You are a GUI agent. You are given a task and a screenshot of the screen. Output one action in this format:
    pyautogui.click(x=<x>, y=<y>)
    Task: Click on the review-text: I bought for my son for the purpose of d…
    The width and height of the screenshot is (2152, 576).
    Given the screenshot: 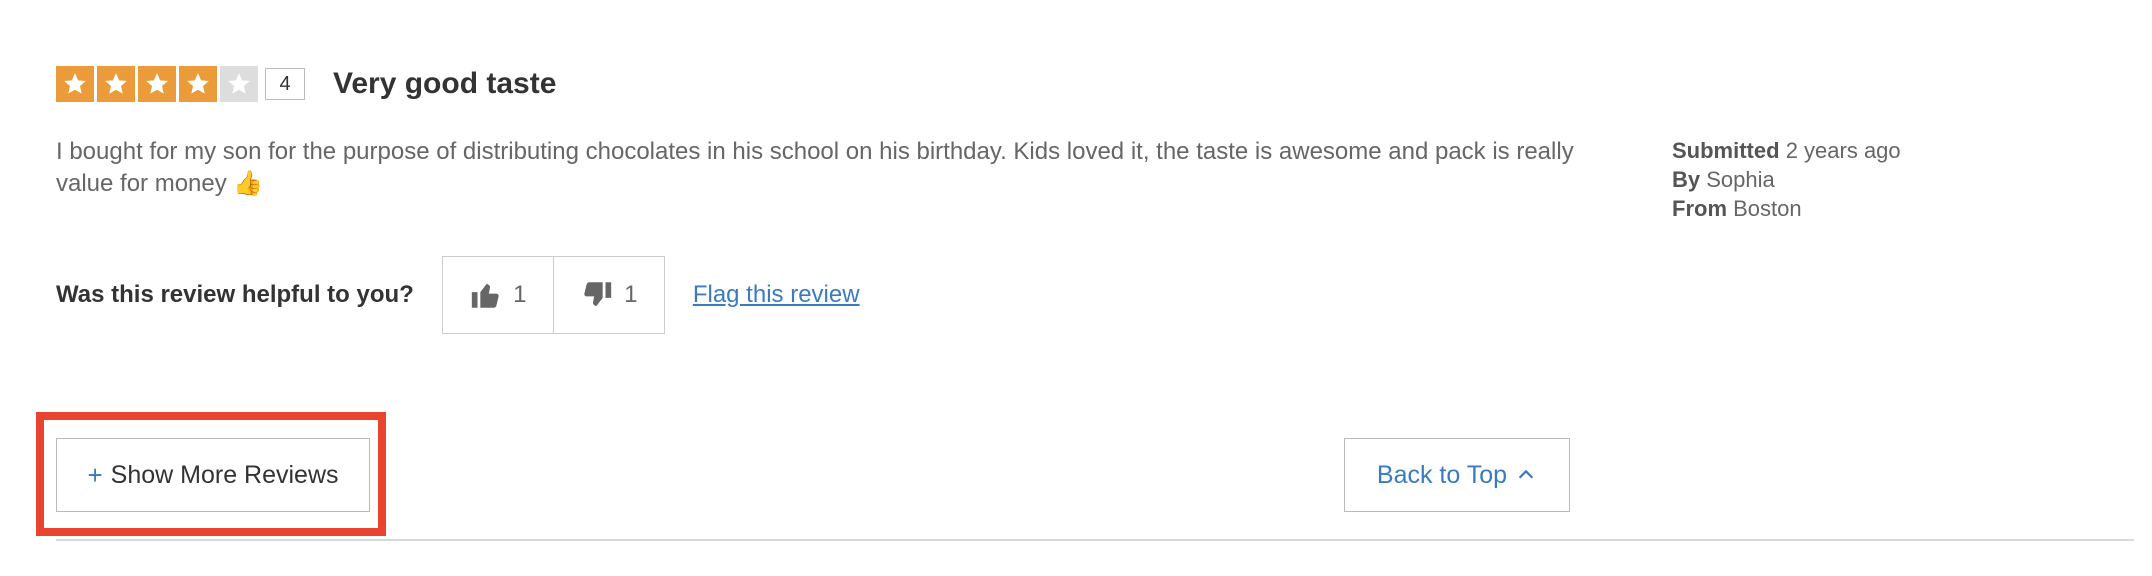 What is the action you would take?
    pyautogui.click(x=815, y=167)
    